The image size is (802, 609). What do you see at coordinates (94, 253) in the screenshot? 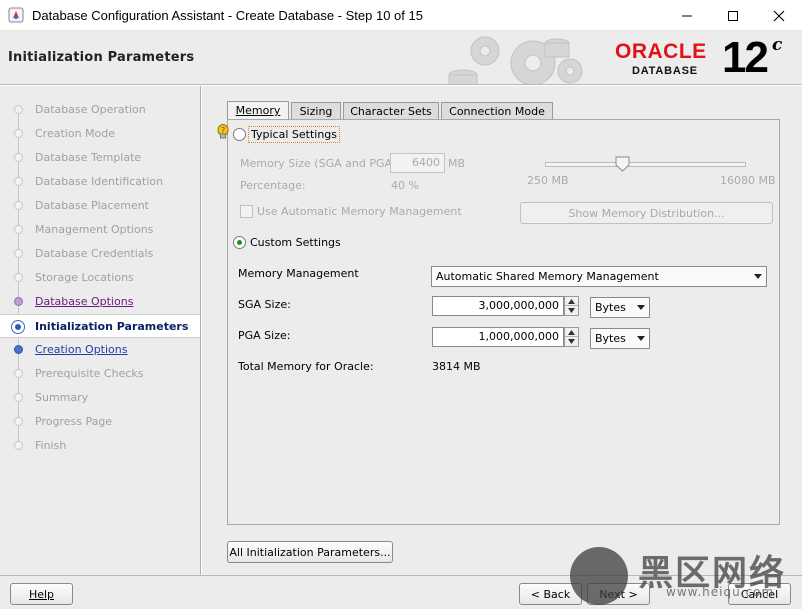
I see `nav-step-label: Database Credentials` at bounding box center [94, 253].